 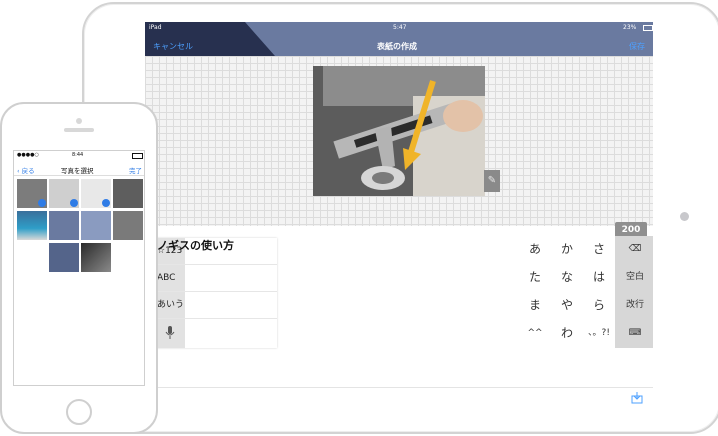 I want to click on space-key: 空白, so click(x=634, y=277).